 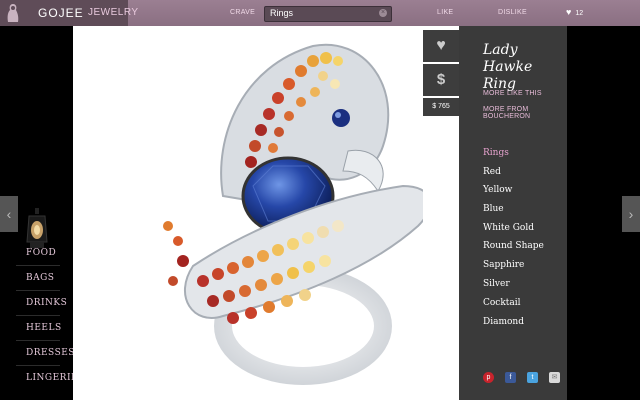 I want to click on search-input: Rings ×, so click(x=328, y=14).